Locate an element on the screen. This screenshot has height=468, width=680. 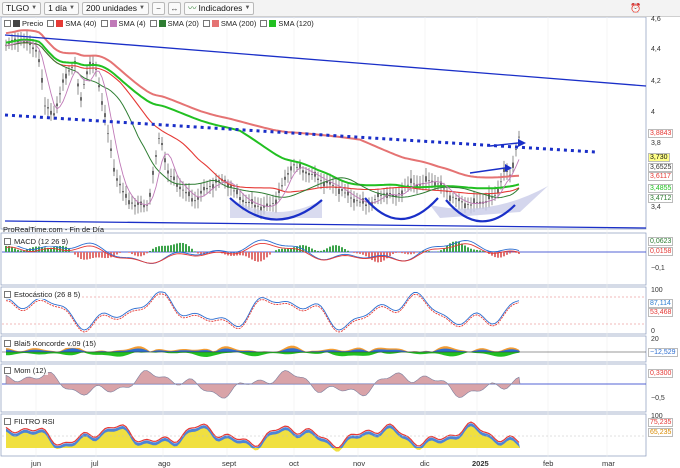
month-label: dic is located at coordinates (425, 463).